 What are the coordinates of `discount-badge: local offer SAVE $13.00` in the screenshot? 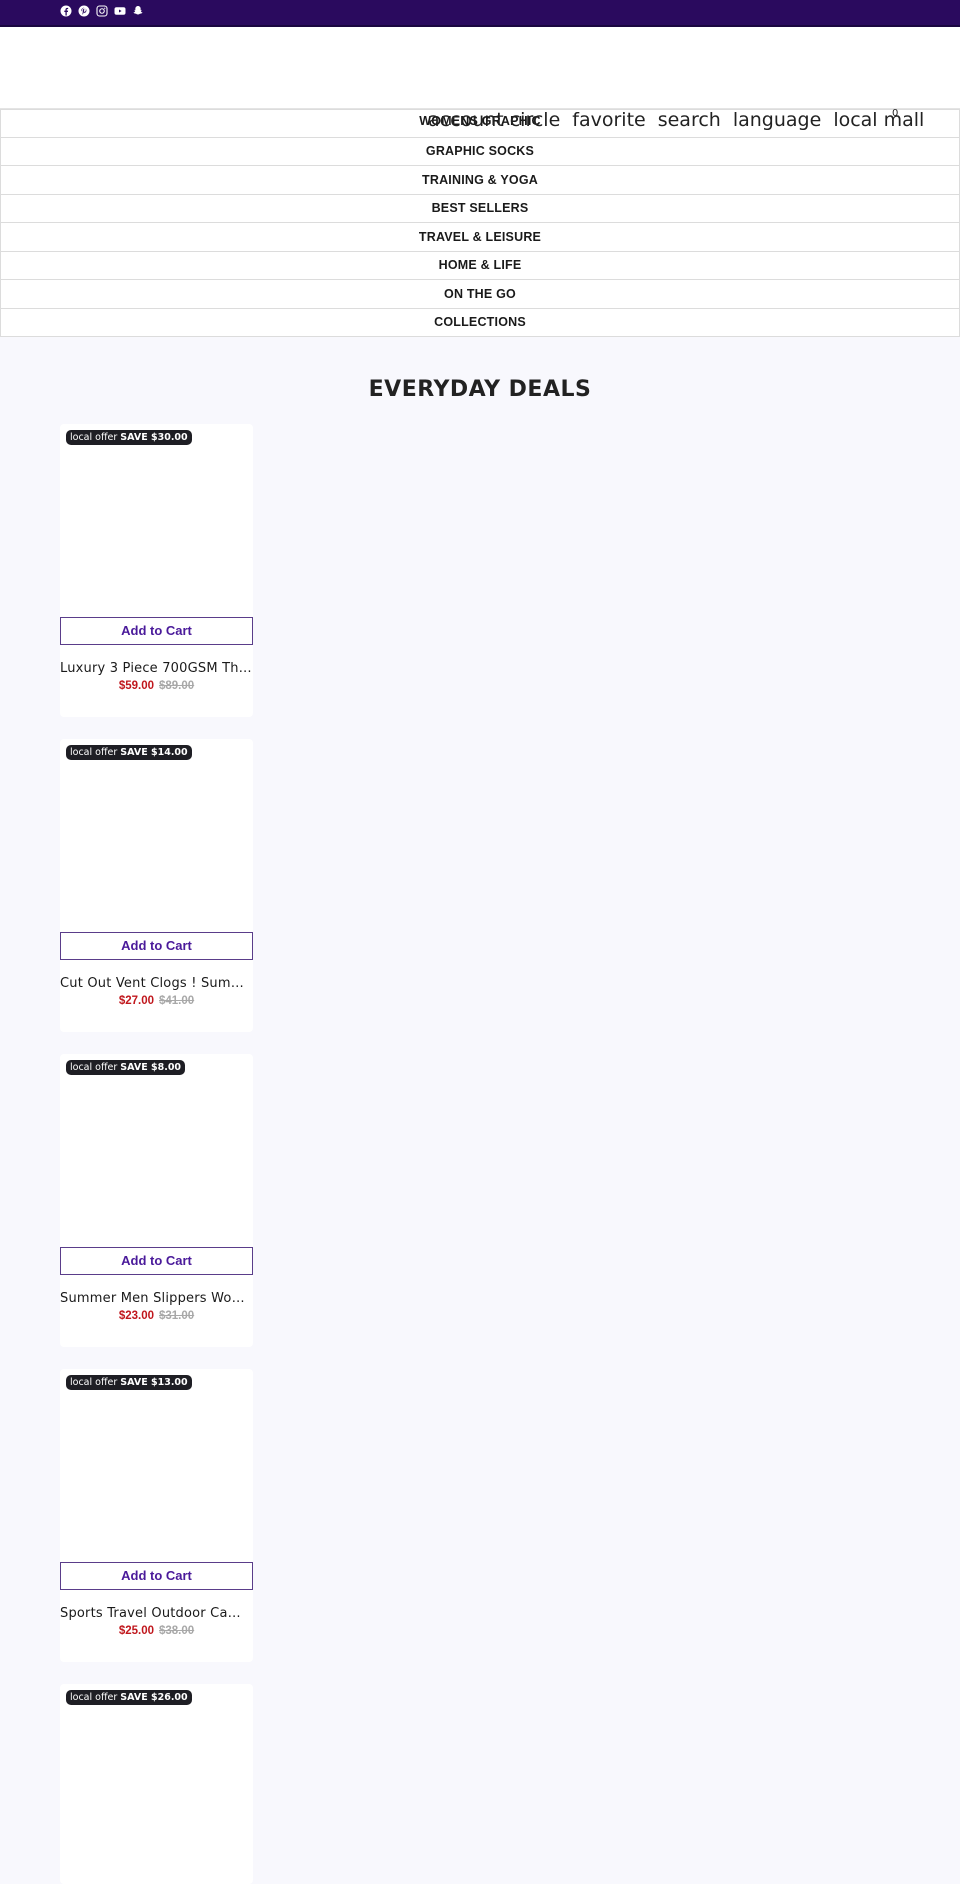 It's located at (129, 1382).